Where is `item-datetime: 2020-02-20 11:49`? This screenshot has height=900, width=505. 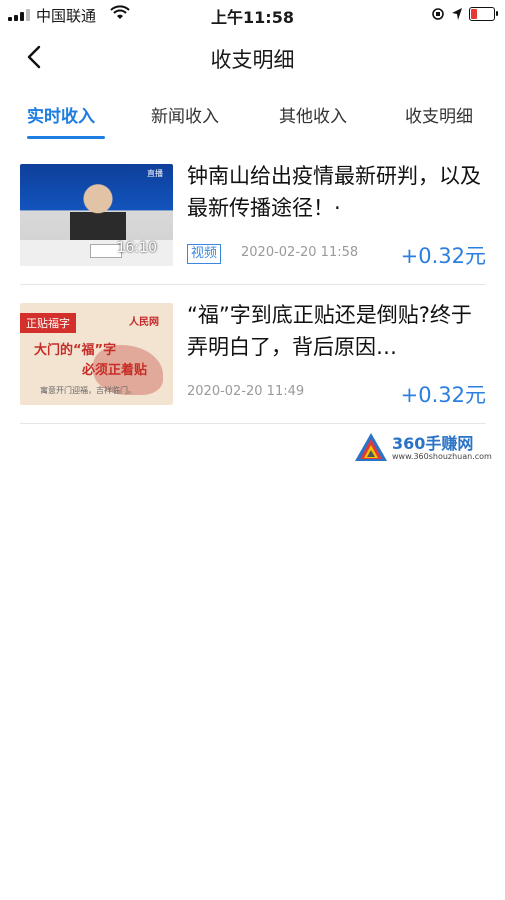 item-datetime: 2020-02-20 11:49 is located at coordinates (246, 391).